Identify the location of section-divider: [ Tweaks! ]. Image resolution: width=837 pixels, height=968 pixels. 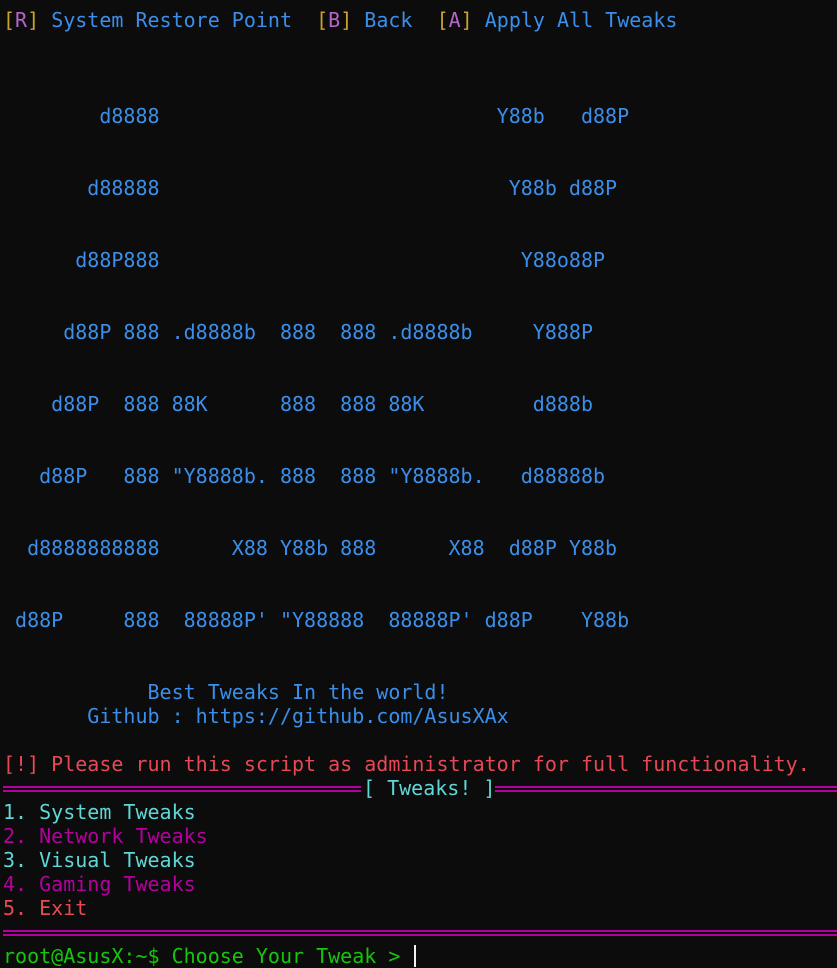
(420, 788).